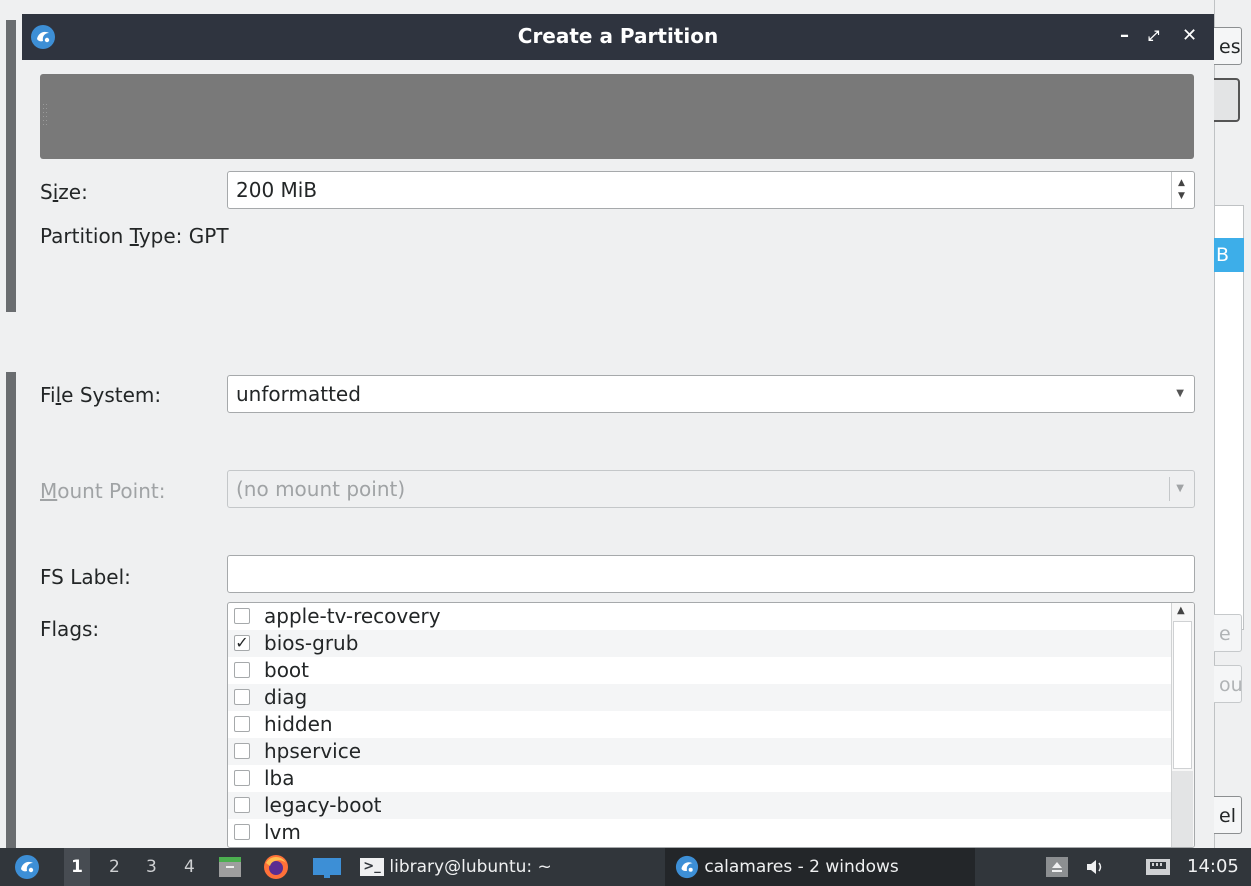 The width and height of the screenshot is (1251, 886). I want to click on flag-label: lba, so click(279, 778).